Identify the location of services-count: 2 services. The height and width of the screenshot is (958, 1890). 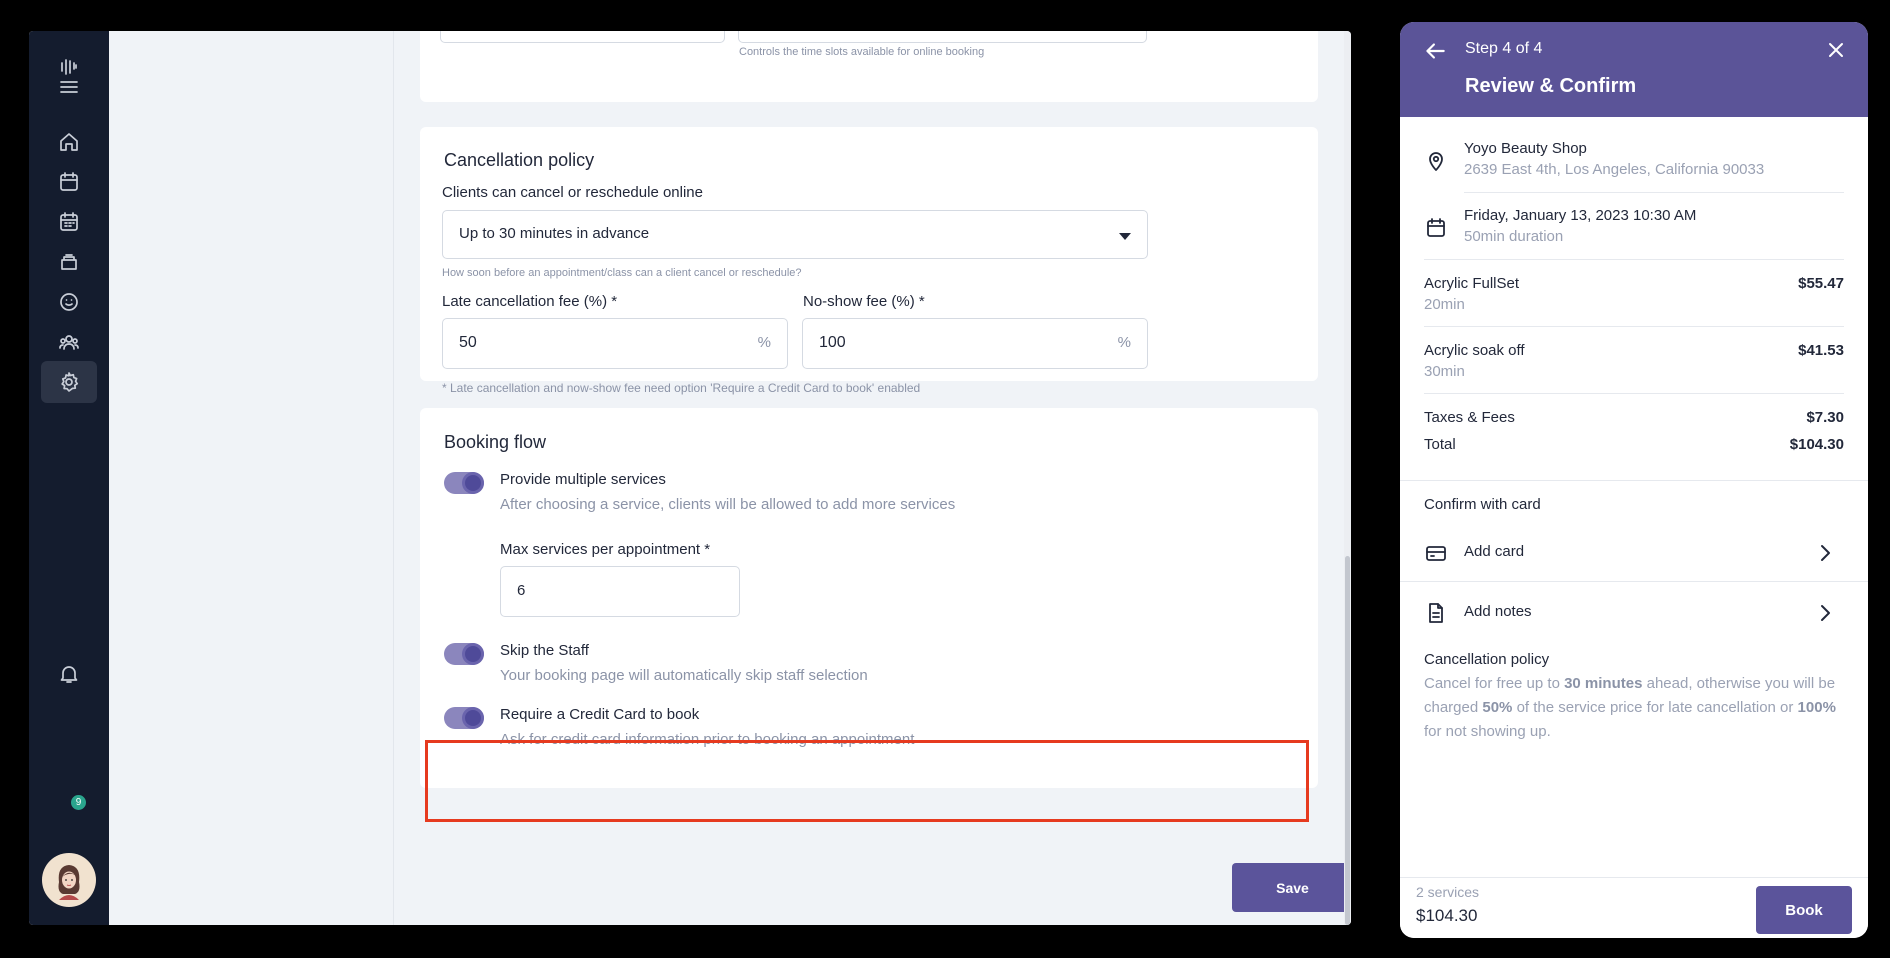
(1448, 892).